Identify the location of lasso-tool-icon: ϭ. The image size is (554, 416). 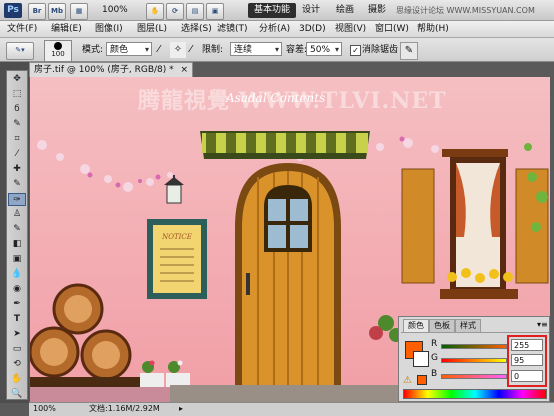
(17, 109).